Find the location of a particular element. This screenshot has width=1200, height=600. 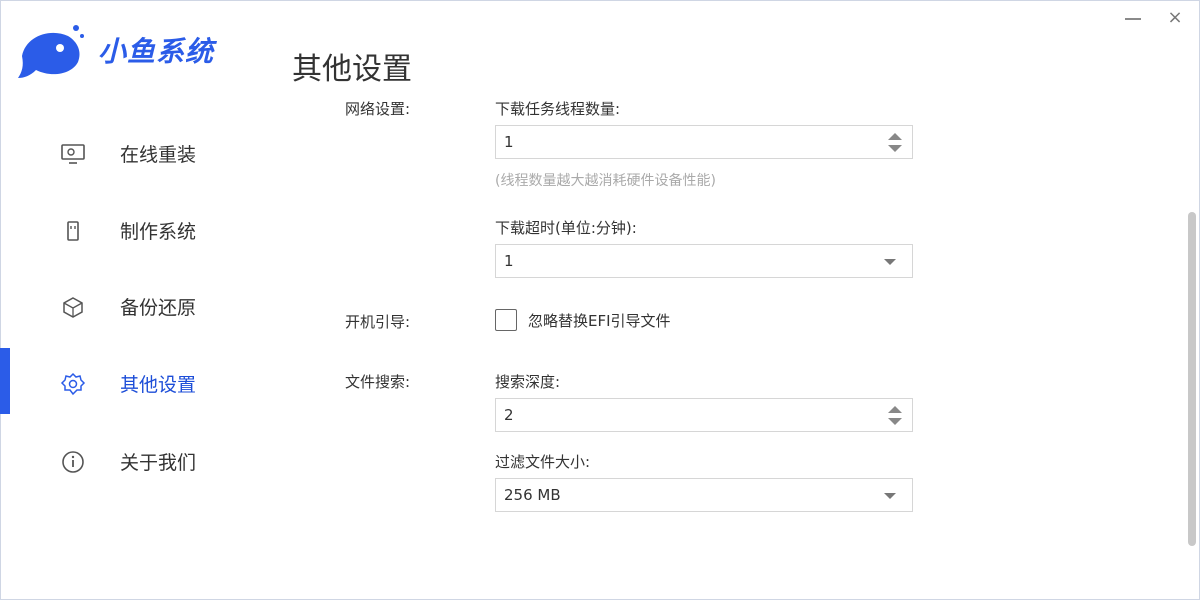

sidebar-item-about-us: 关于我们 is located at coordinates (145, 460).